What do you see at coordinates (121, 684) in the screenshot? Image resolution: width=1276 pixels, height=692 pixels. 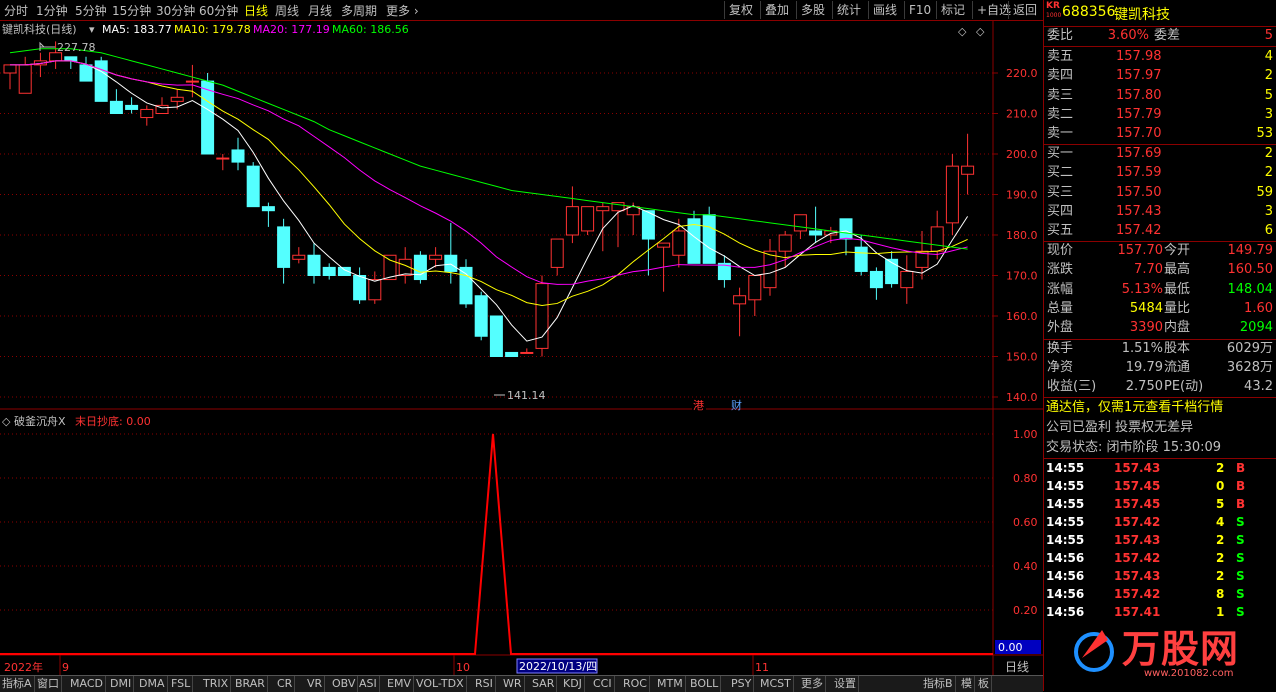 I see `tab-dmi: DMI` at bounding box center [121, 684].